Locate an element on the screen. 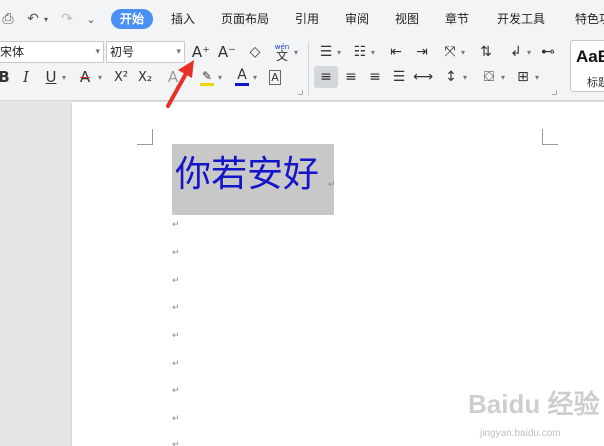 This screenshot has height=446, width=604. char-border-button: A is located at coordinates (275, 77).